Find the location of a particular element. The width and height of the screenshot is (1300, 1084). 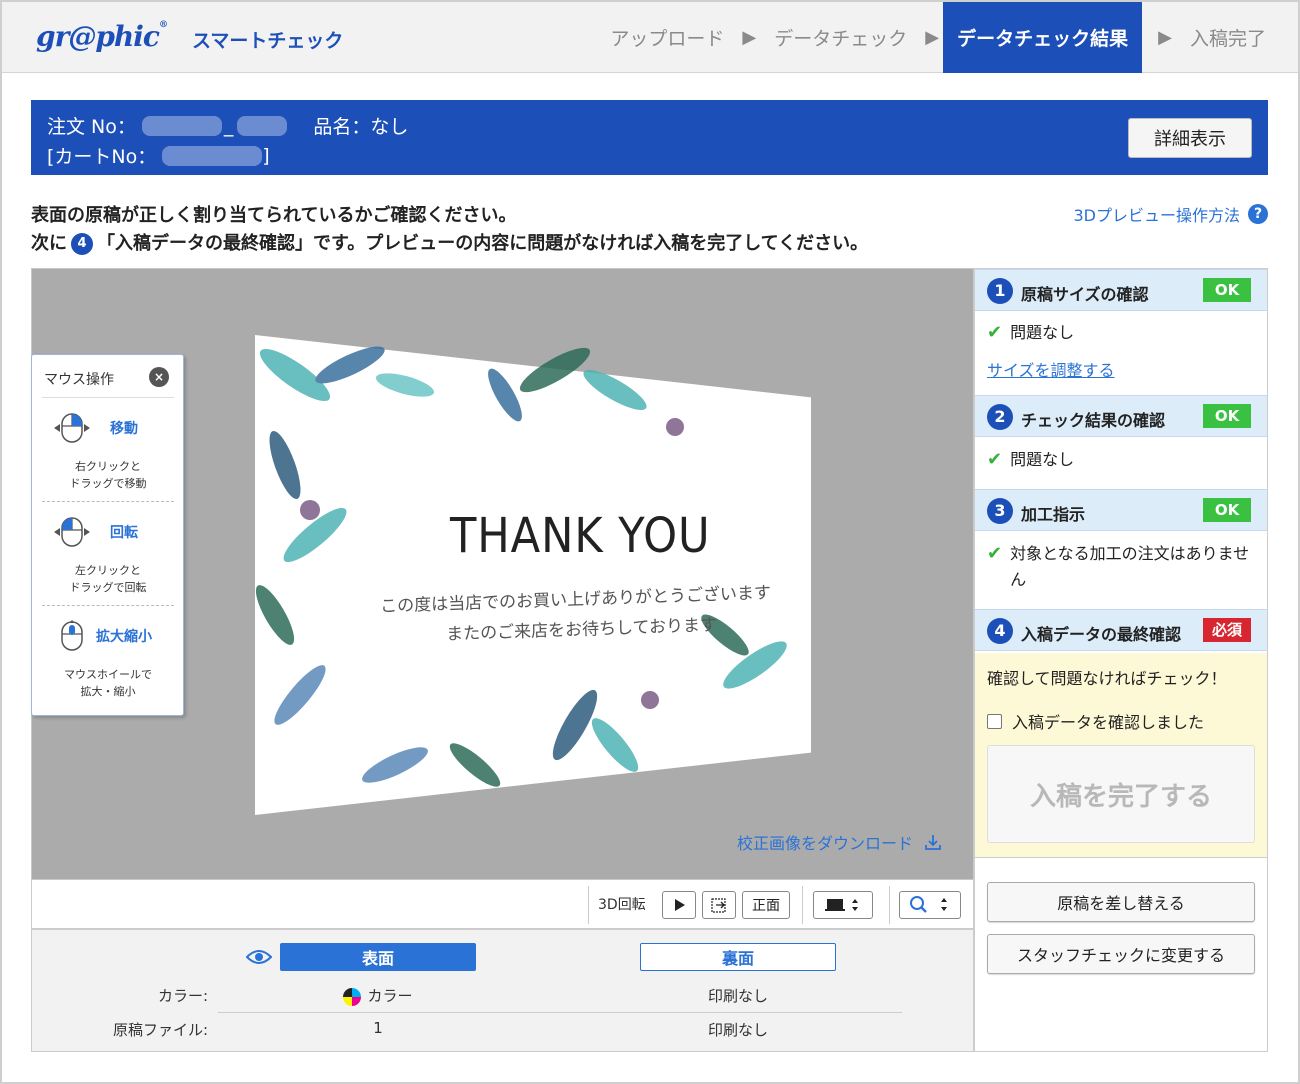

card-title: THANK YOU is located at coordinates (580, 536).